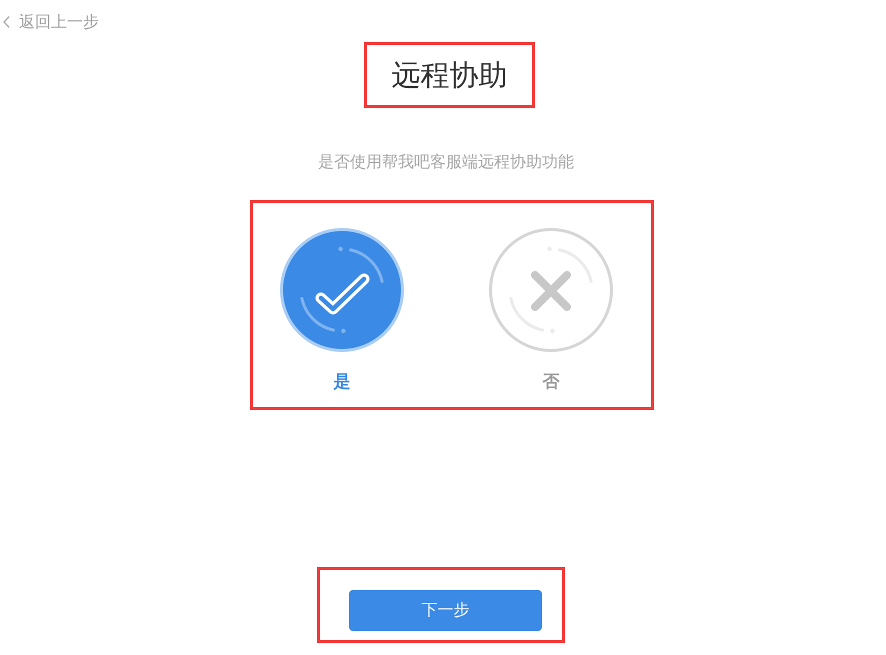 The image size is (886, 655). Describe the element at coordinates (51, 22) in the screenshot. I see `back-link: 返回上一步` at that location.